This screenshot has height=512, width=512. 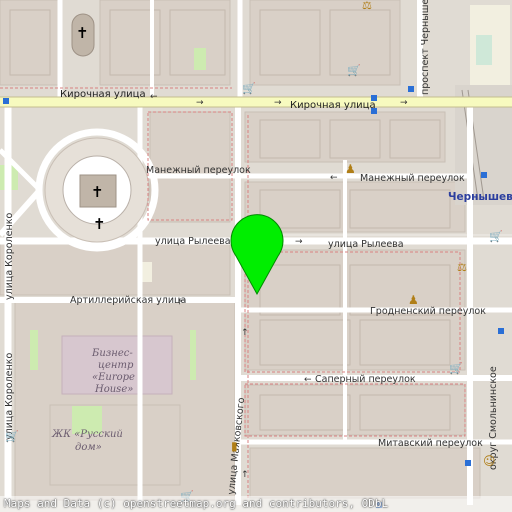 What do you see at coordinates (115, 445) in the screenshot?
I see `residential-complex-area` at bounding box center [115, 445].